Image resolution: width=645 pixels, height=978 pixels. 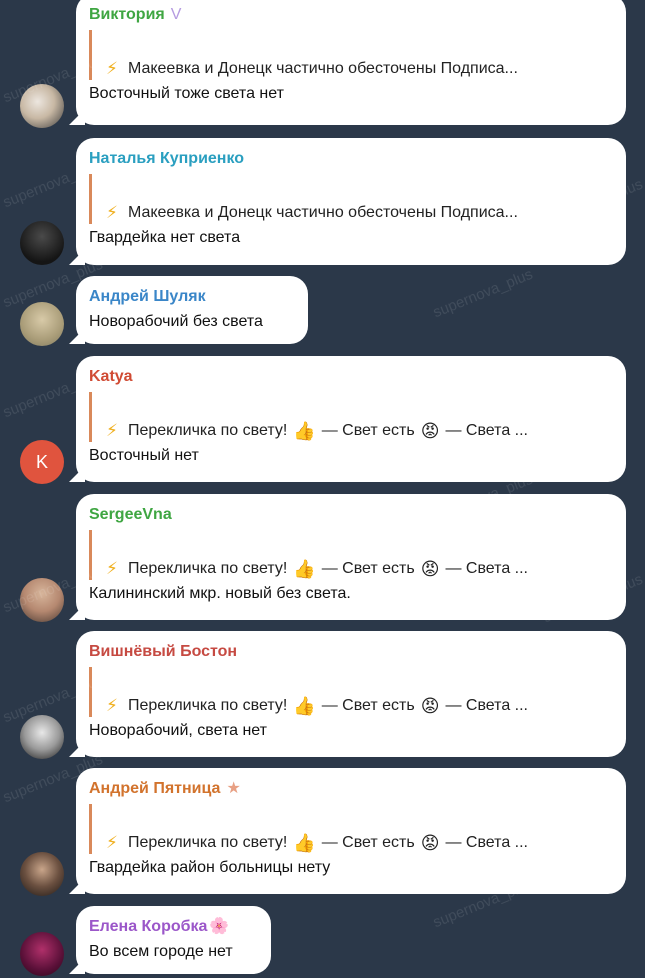 What do you see at coordinates (147, 296) in the screenshot?
I see `sender-name-text: Андрей Шуляк` at bounding box center [147, 296].